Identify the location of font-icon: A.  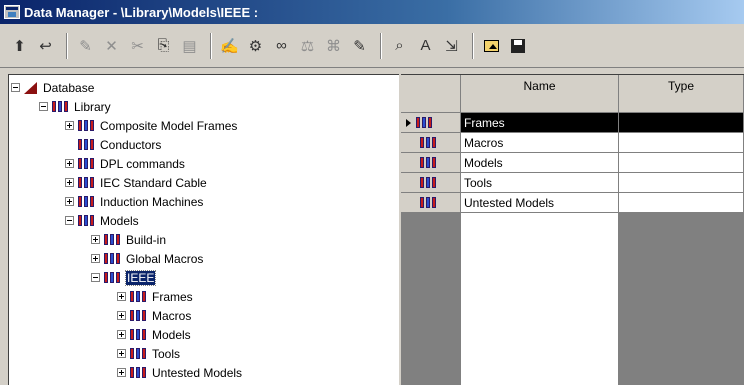
(425, 46).